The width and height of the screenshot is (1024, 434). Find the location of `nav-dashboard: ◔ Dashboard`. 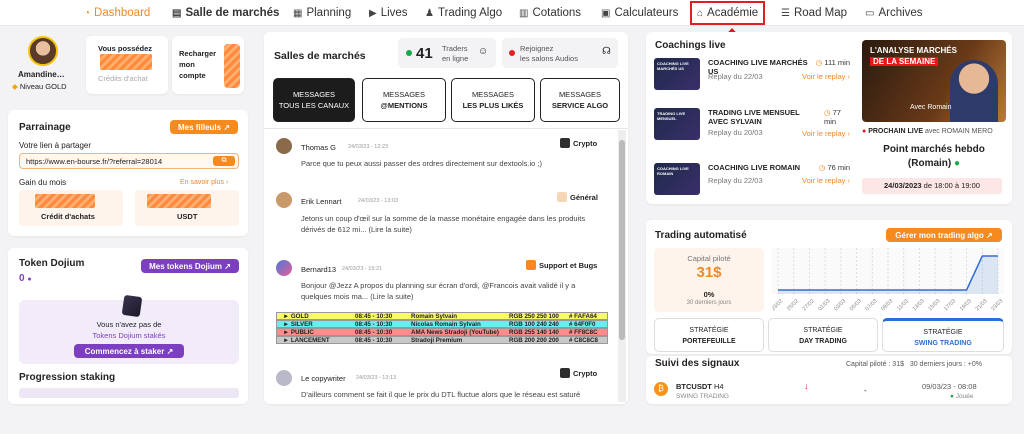

nav-dashboard: ◔ Dashboard is located at coordinates (117, 13).